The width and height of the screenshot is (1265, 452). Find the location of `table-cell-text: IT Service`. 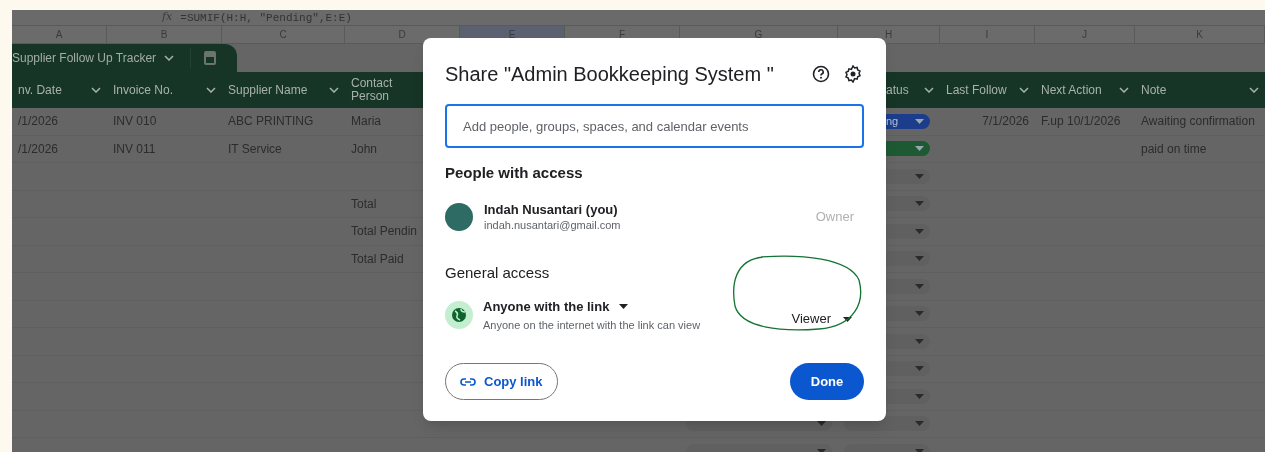

table-cell-text: IT Service is located at coordinates (255, 149).